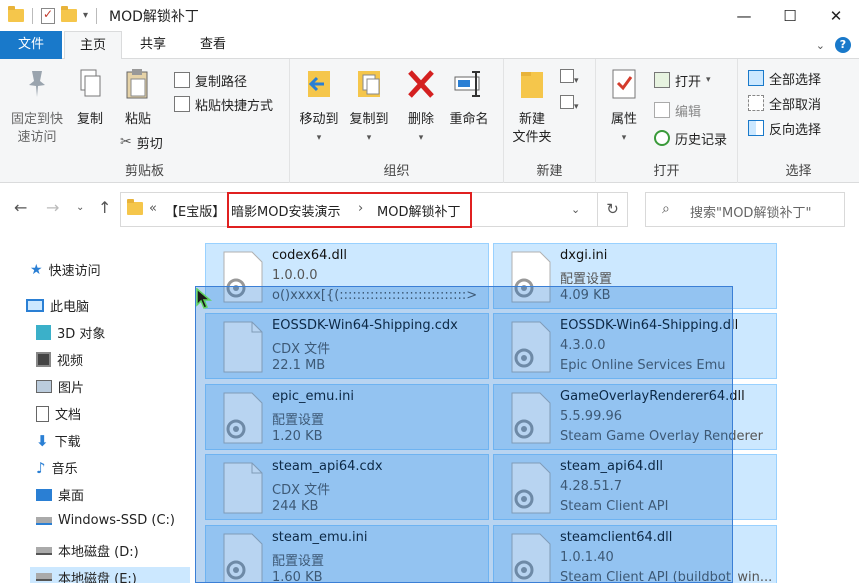 The height and width of the screenshot is (583, 859). I want to click on copy-label: 复制, so click(89, 119).